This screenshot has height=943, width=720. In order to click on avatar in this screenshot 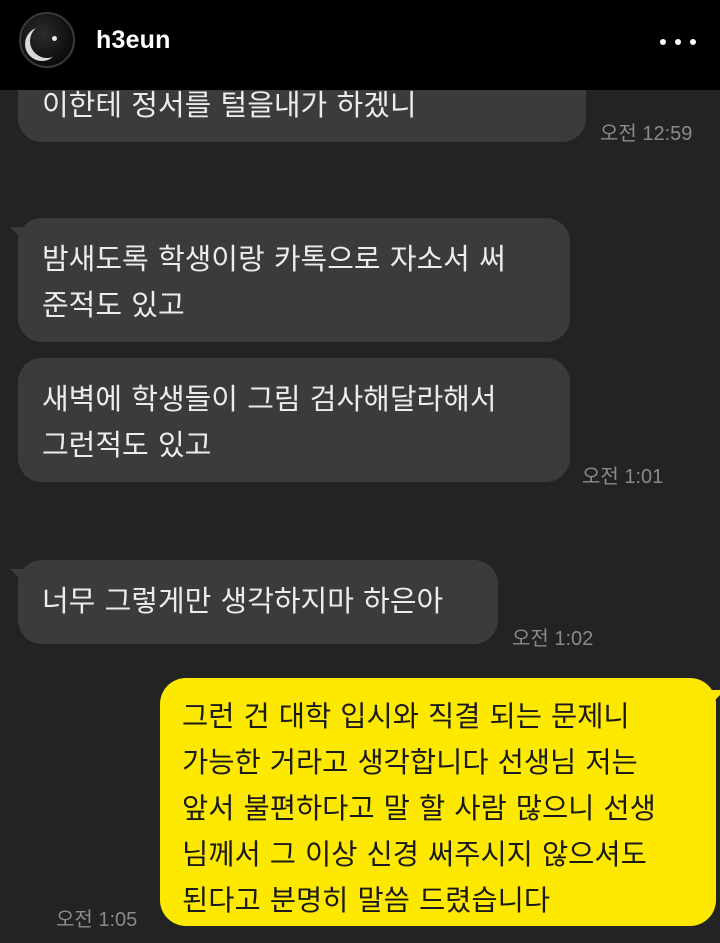, I will do `click(47, 40)`.